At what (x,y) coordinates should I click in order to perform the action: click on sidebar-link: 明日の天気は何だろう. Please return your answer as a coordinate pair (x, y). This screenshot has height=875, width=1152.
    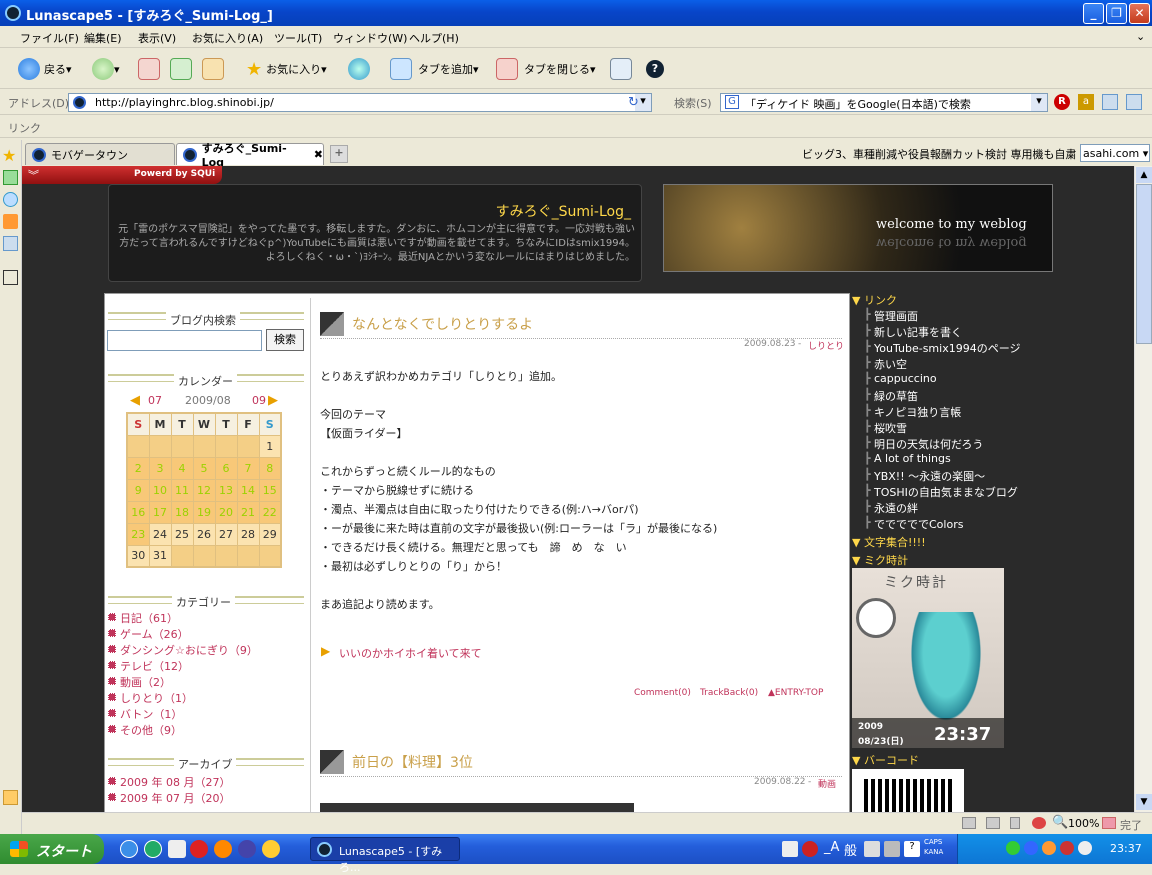
    Looking at the image, I should click on (928, 444).